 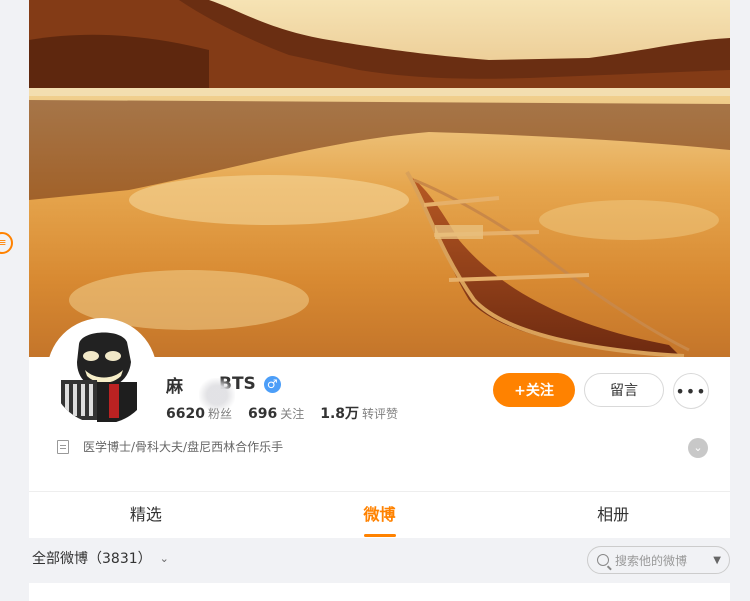 I want to click on search-placeholder: 搜索他的微博, so click(x=651, y=560).